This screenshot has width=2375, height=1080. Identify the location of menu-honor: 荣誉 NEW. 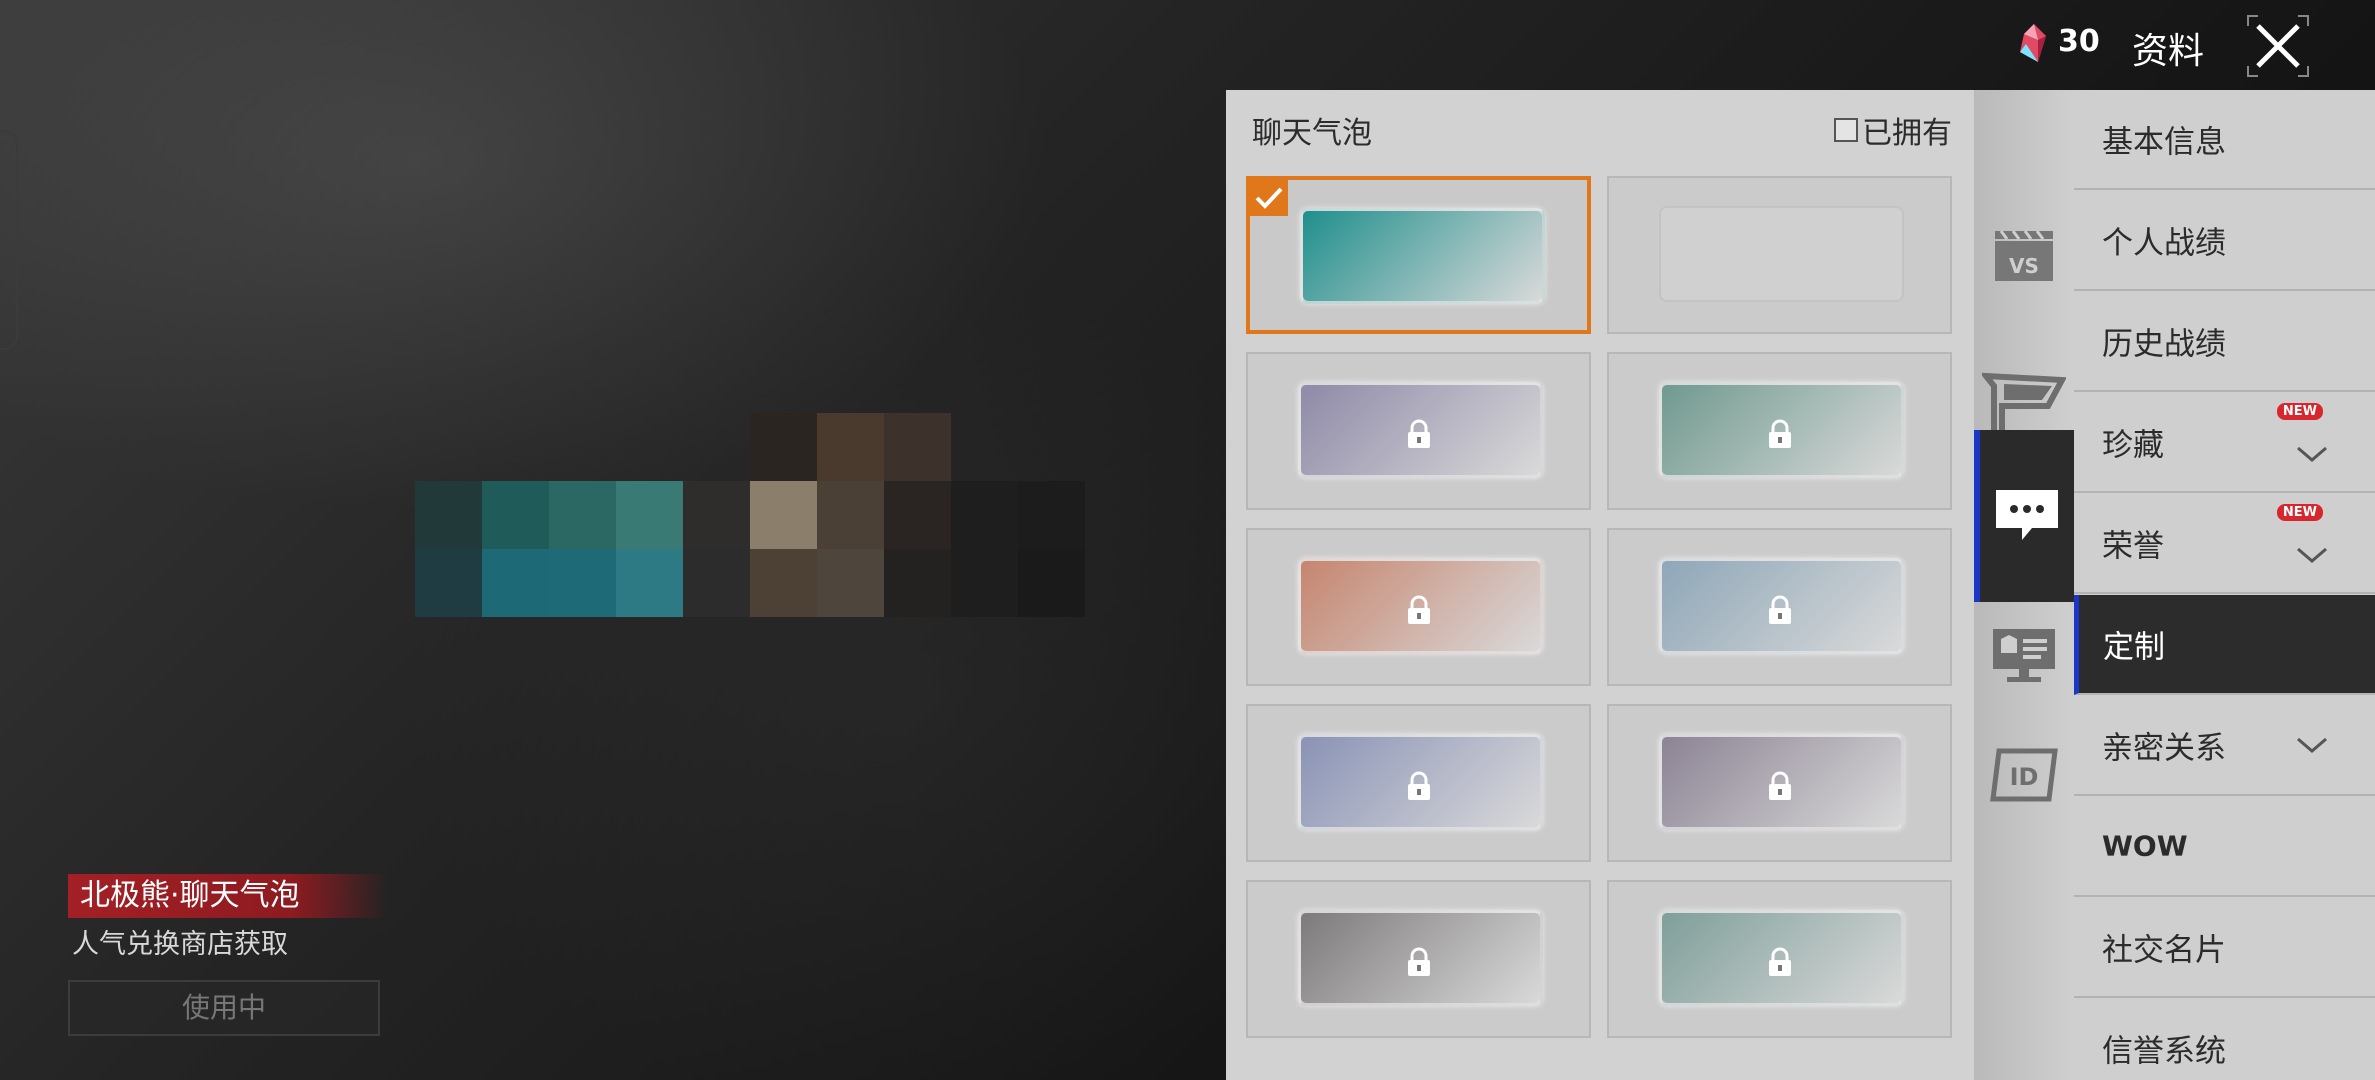
(2224, 544).